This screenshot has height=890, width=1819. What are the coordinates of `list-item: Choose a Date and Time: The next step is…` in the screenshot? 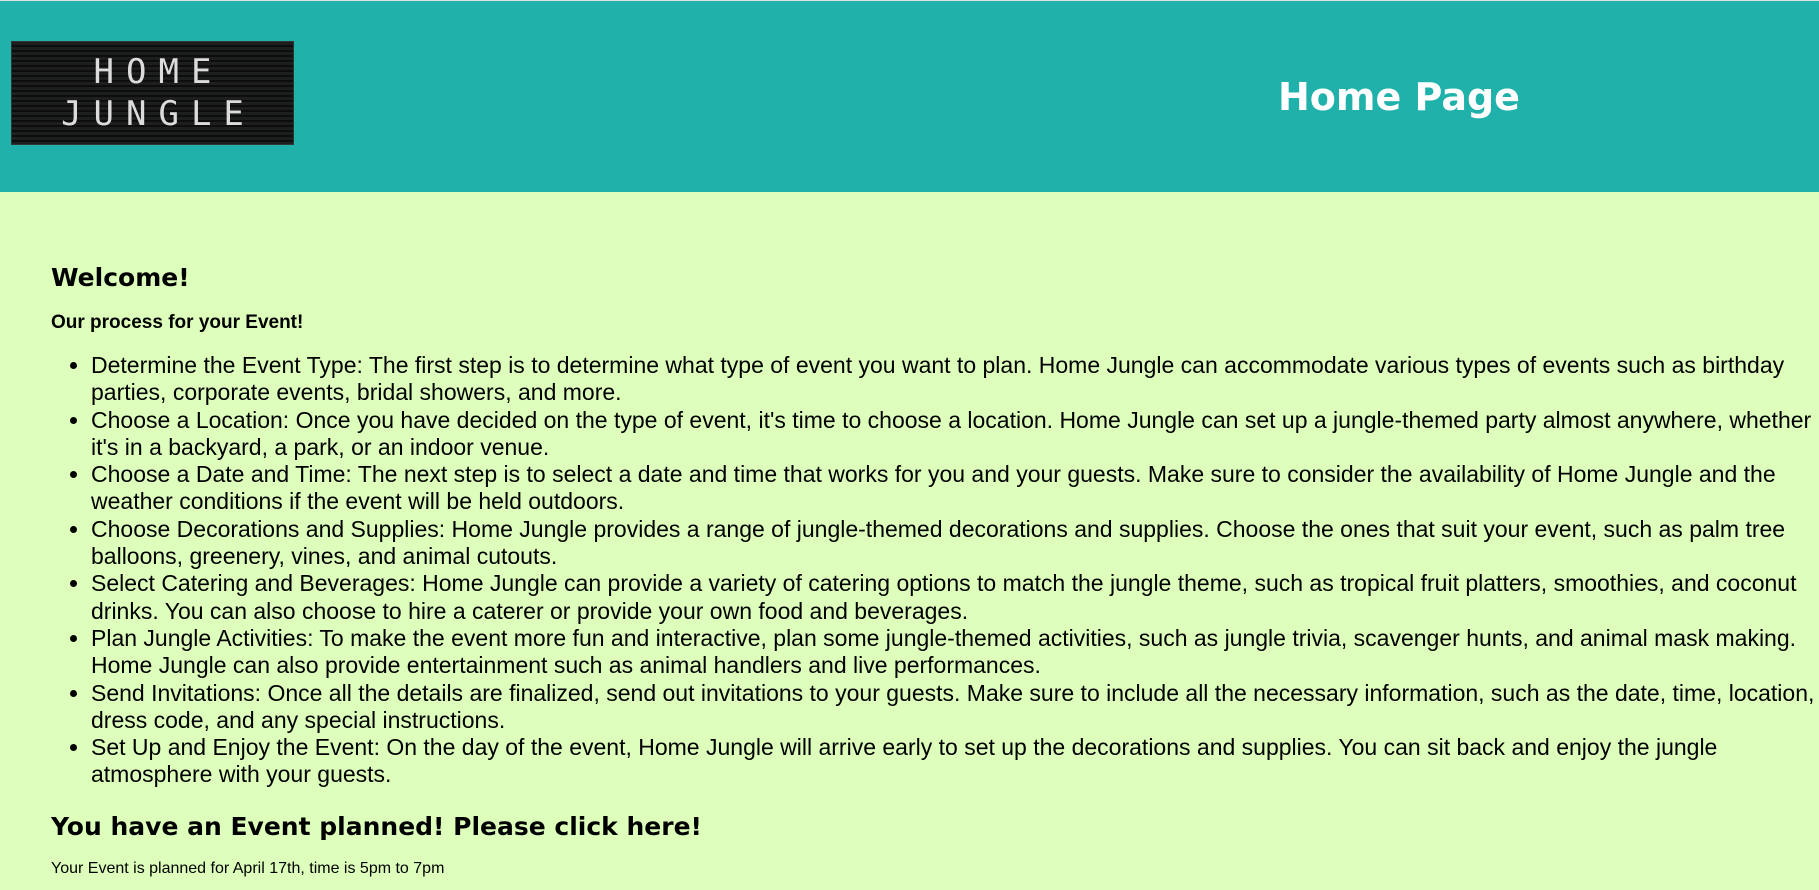 It's located at (955, 488).